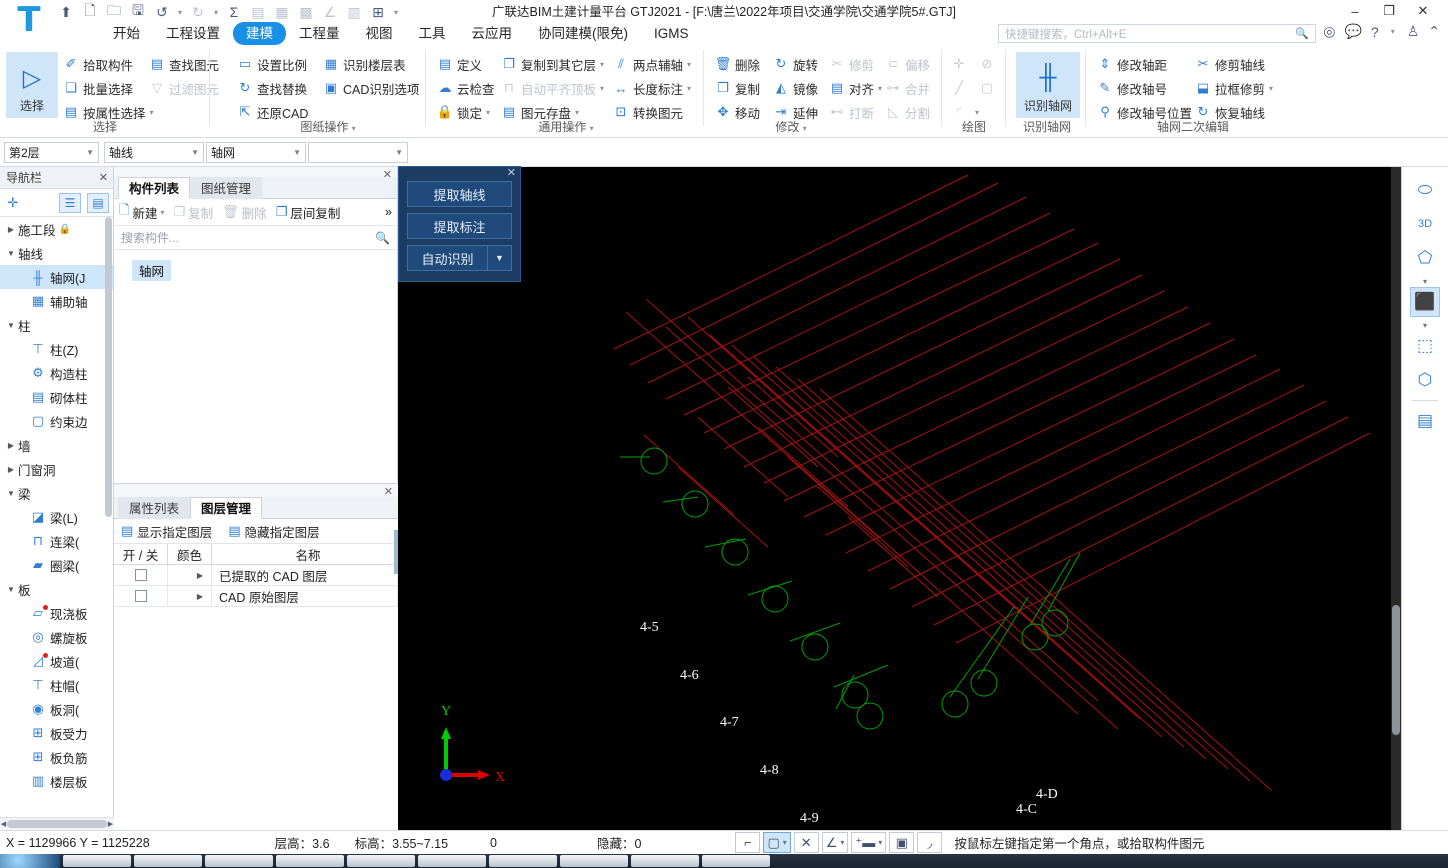  Describe the element at coordinates (56, 349) in the screenshot. I see `nav-item-column: ⊤ 柱(Z)` at that location.